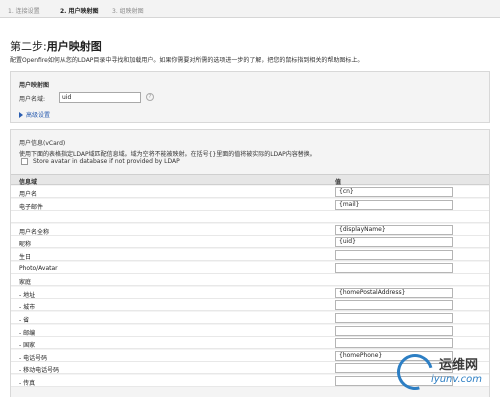 The width and height of the screenshot is (500, 397). Describe the element at coordinates (100, 97) in the screenshot. I see `username-field-input: uid` at that location.